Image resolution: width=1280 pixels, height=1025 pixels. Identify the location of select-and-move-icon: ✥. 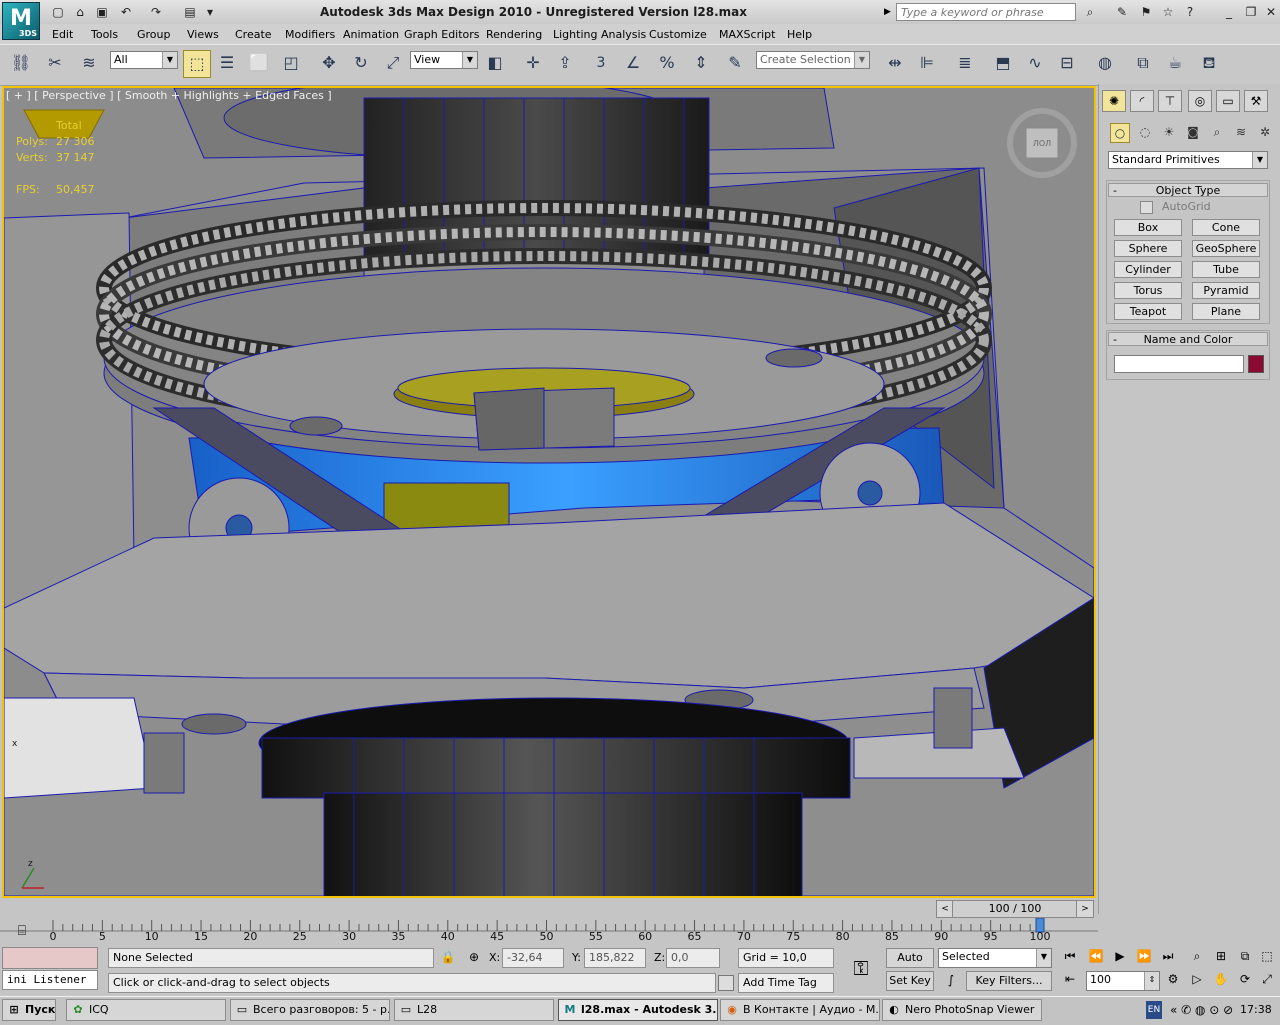
(329, 63).